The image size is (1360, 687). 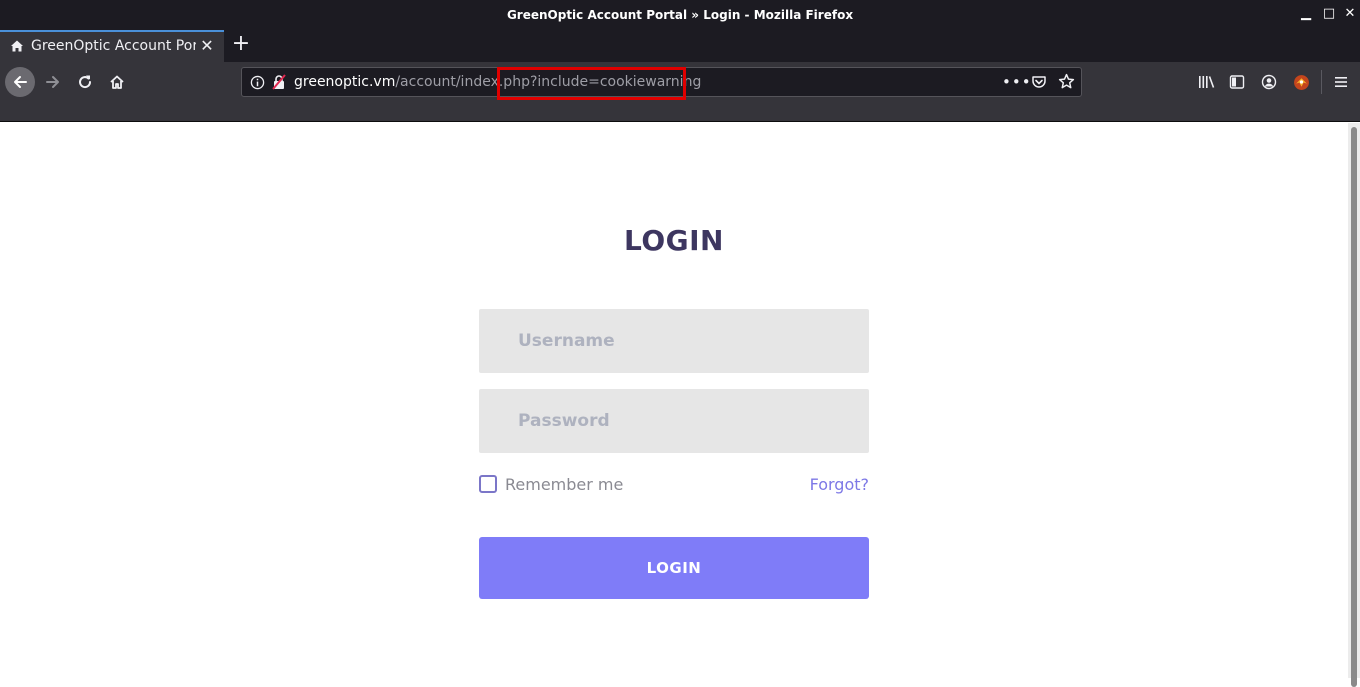 What do you see at coordinates (1237, 82) in the screenshot?
I see `sidebar-icon` at bounding box center [1237, 82].